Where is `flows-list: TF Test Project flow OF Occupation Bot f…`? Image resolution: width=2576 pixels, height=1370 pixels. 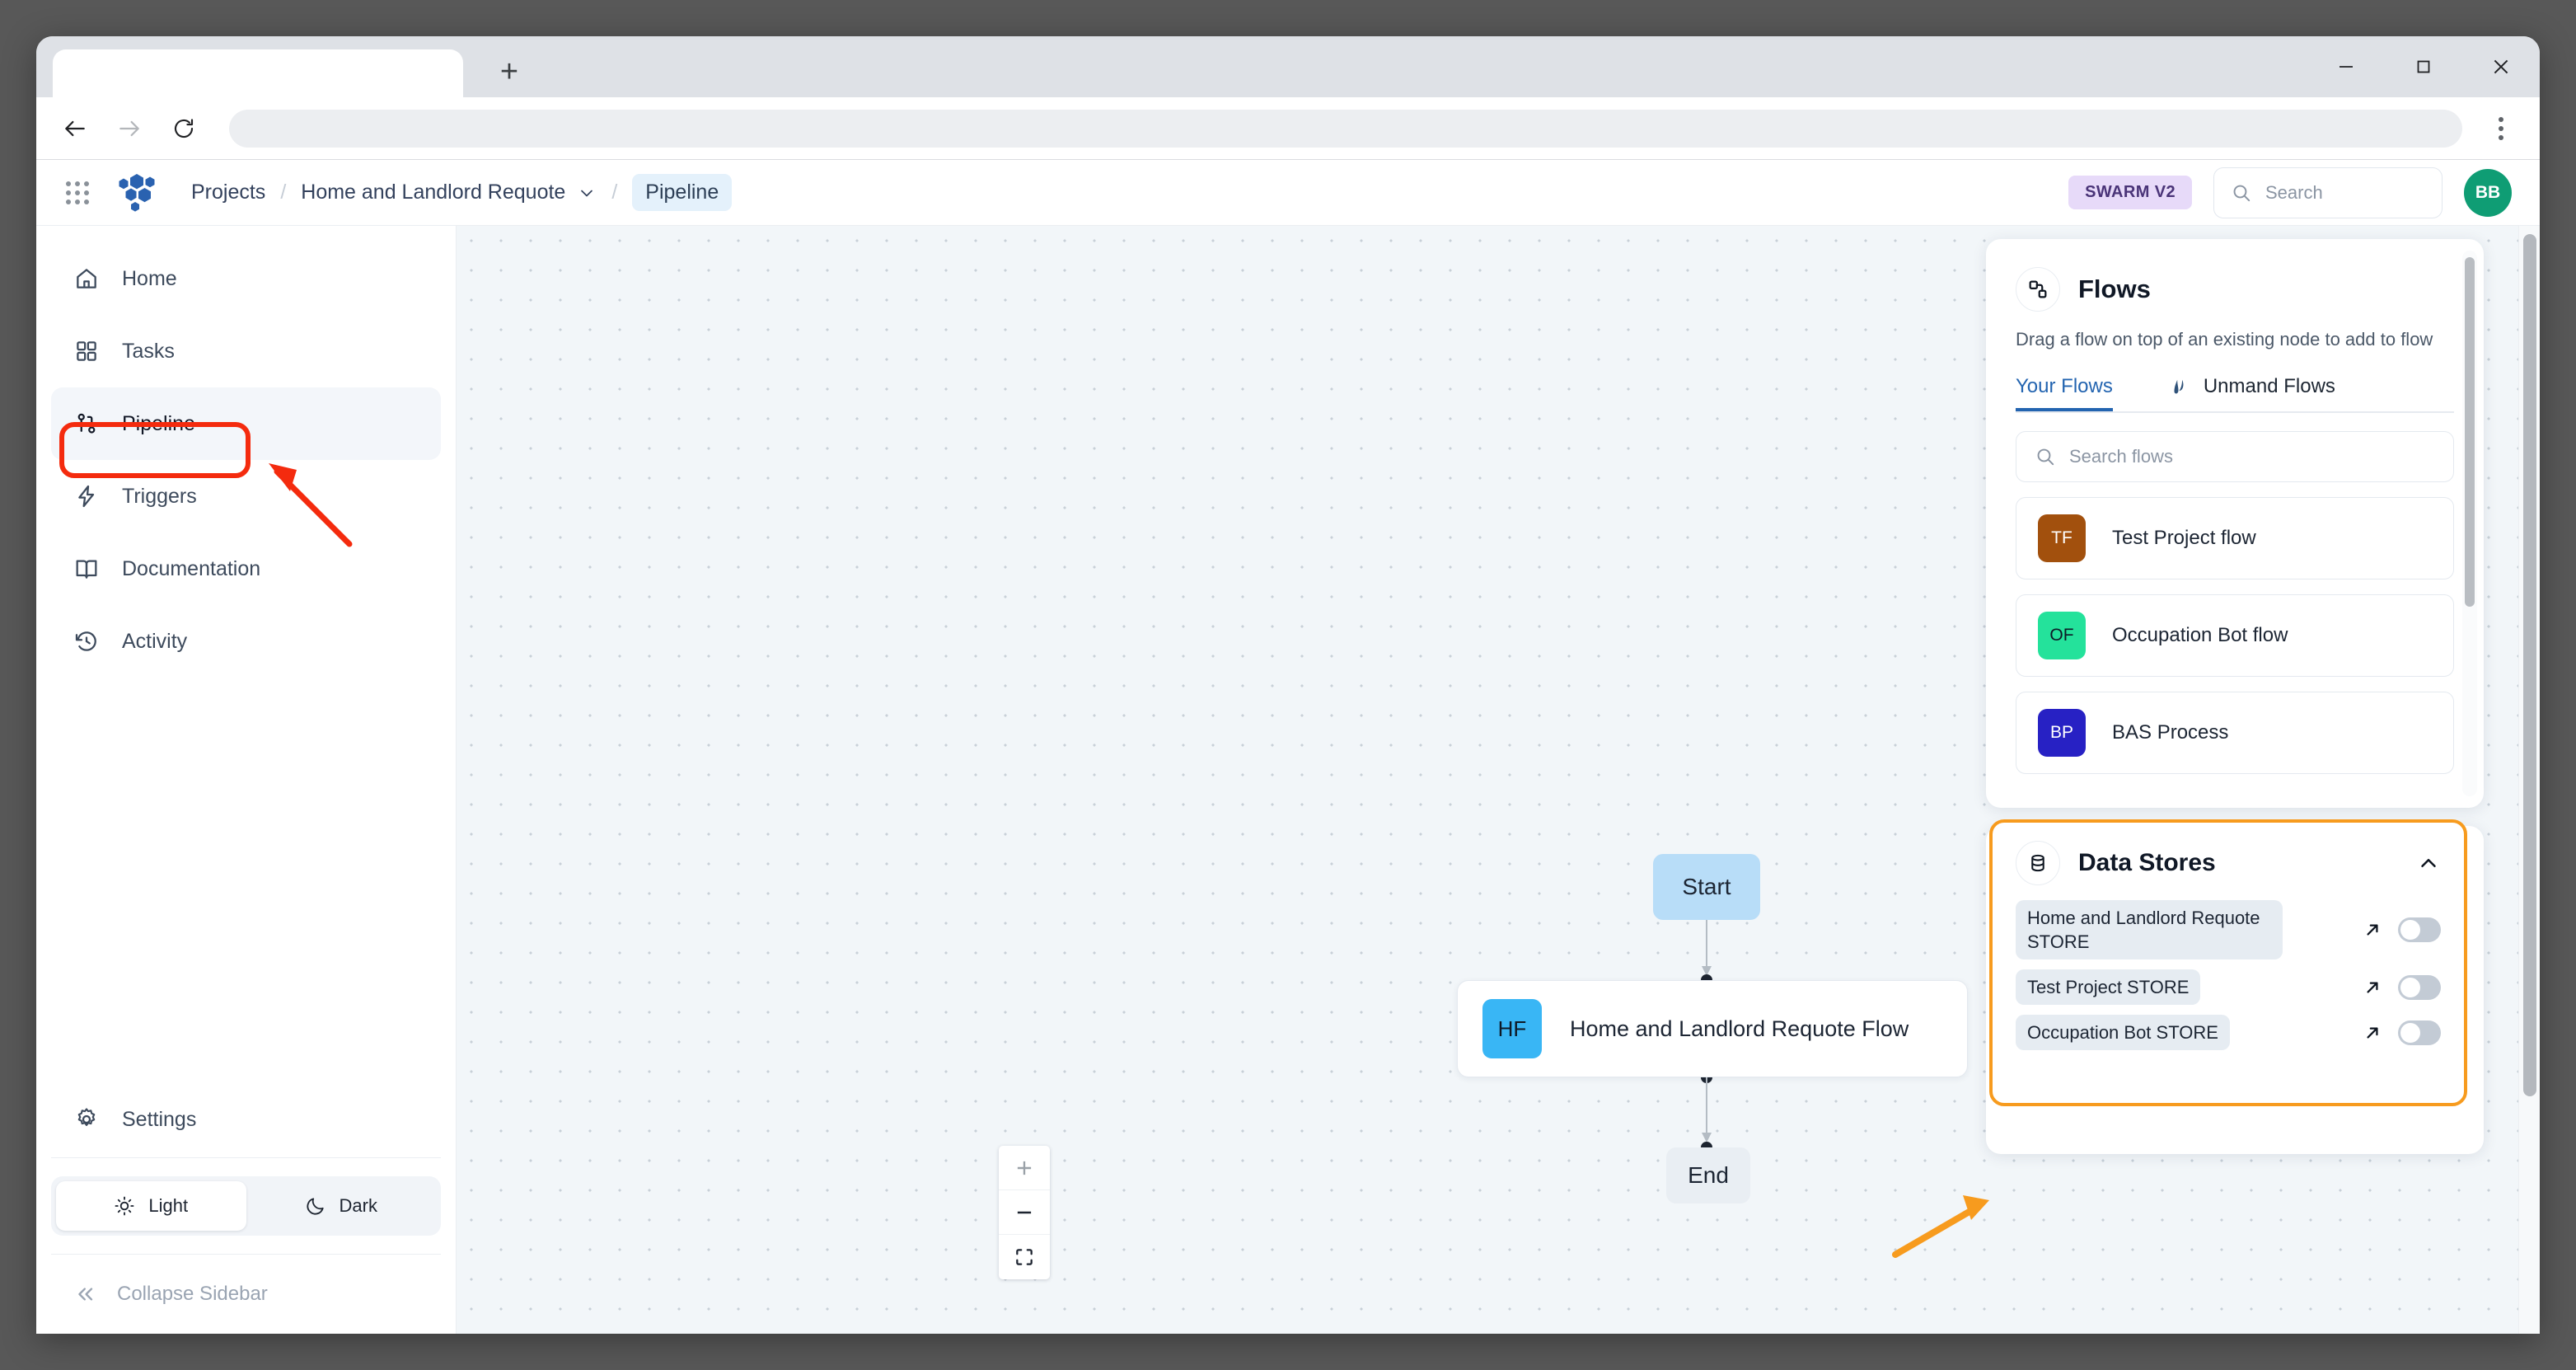 flows-list: TF Test Project flow OF Occupation Bot f… is located at coordinates (2235, 636).